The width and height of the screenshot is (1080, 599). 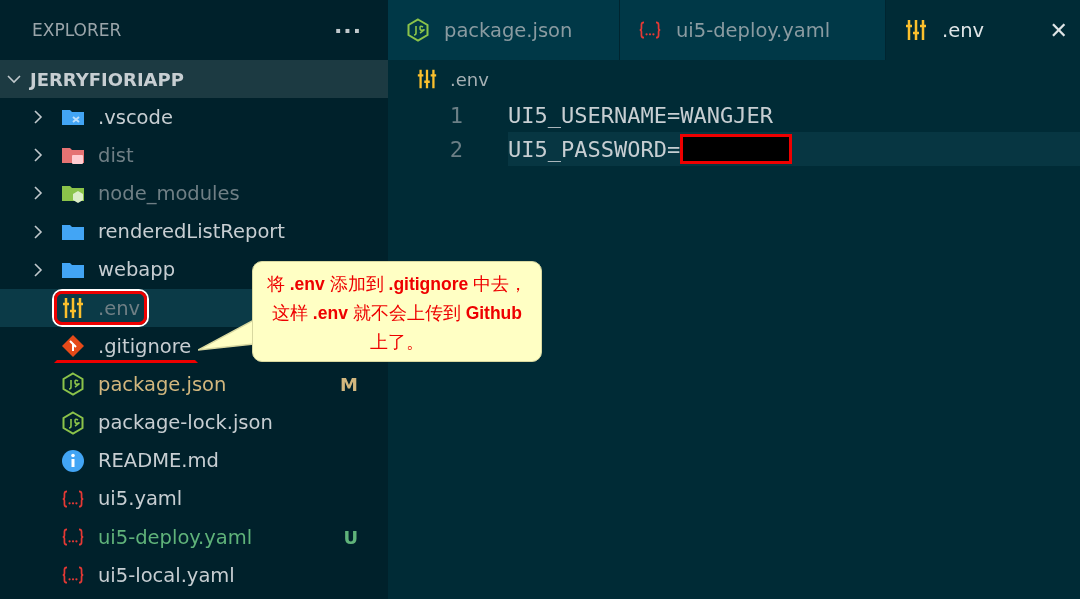 I want to click on tree-item: package.json M, so click(x=194, y=384).